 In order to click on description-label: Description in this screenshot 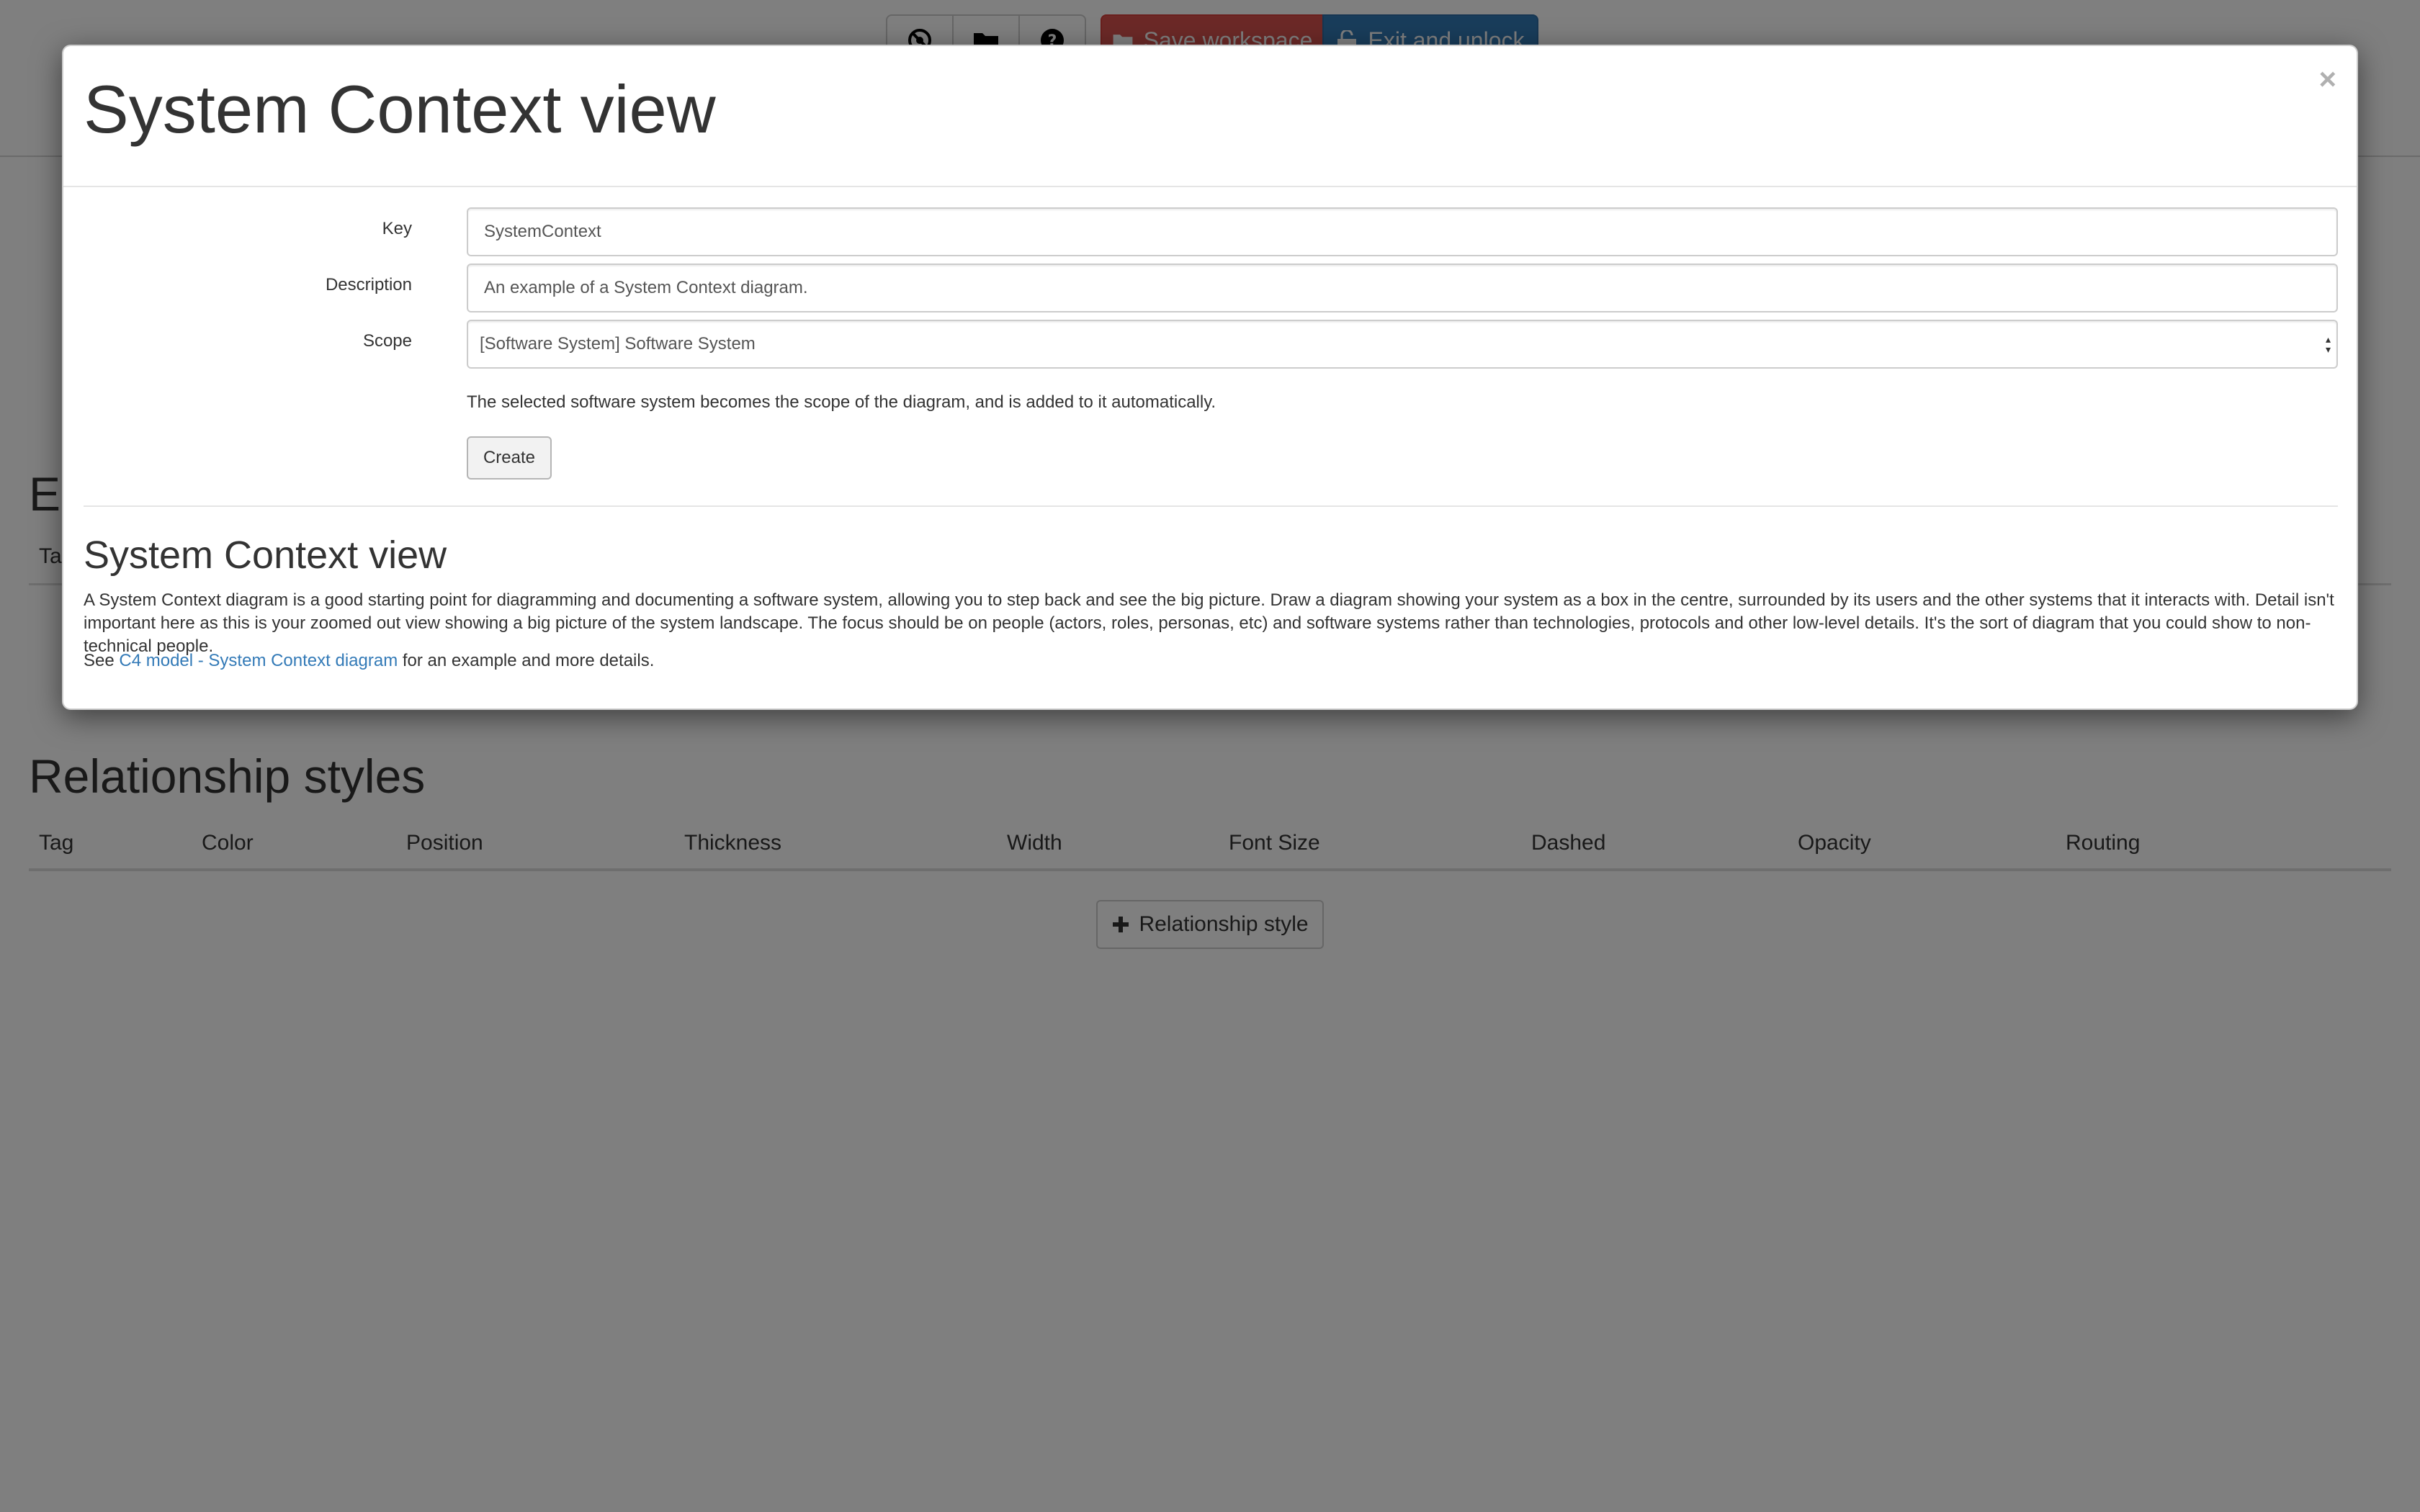, I will do `click(368, 284)`.